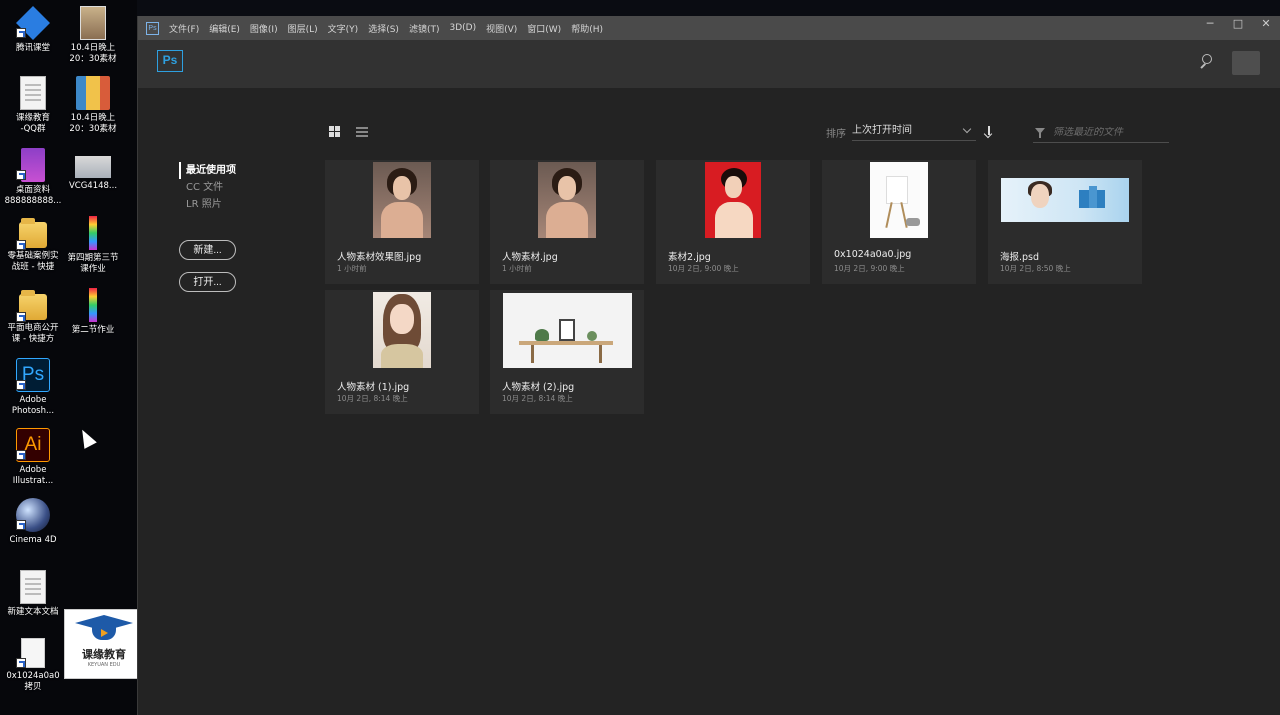 The width and height of the screenshot is (1280, 715). I want to click on desktop-icon-homework-4: 第四期第三节 课作业, so click(93, 245).